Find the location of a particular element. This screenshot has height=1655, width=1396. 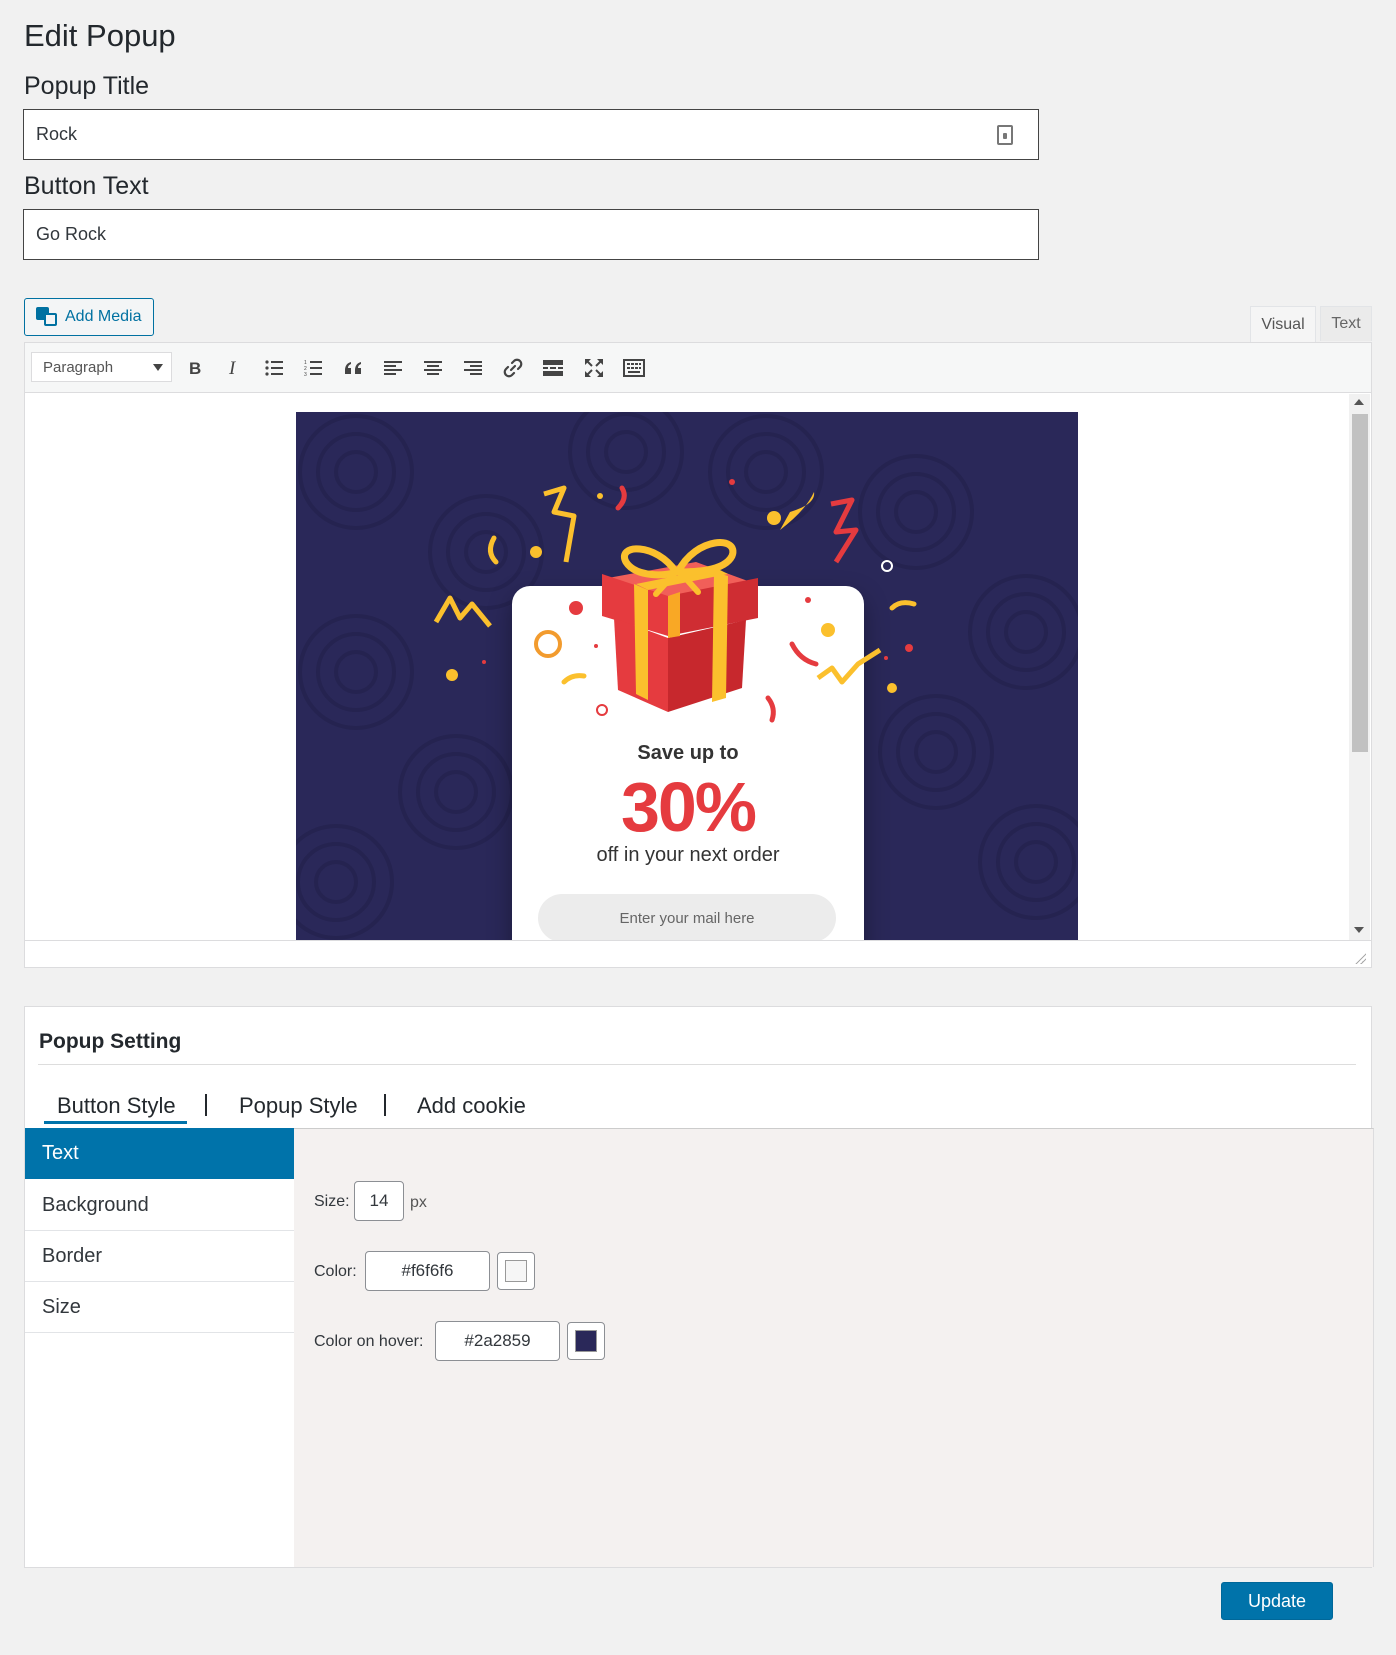

toolbar-toggle-icon is located at coordinates (634, 368).